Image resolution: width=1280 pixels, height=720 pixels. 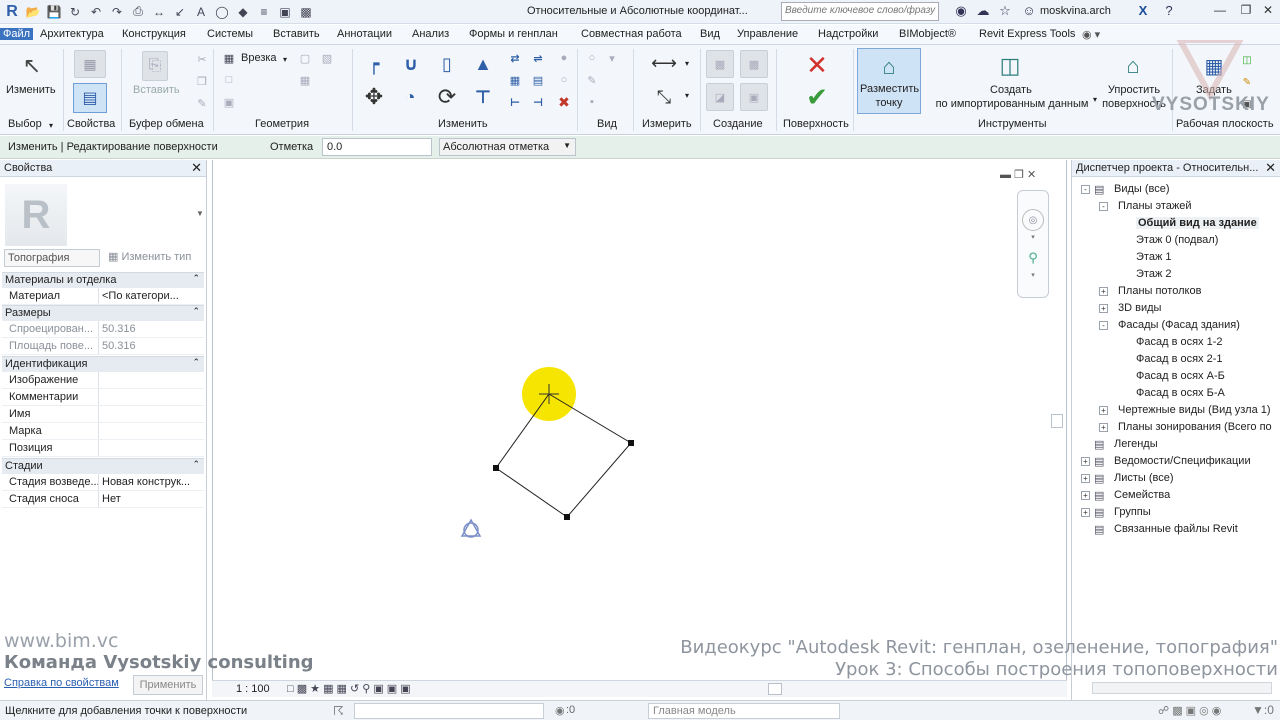 What do you see at coordinates (180, 12) in the screenshot?
I see `dimension-icon: ↙` at bounding box center [180, 12].